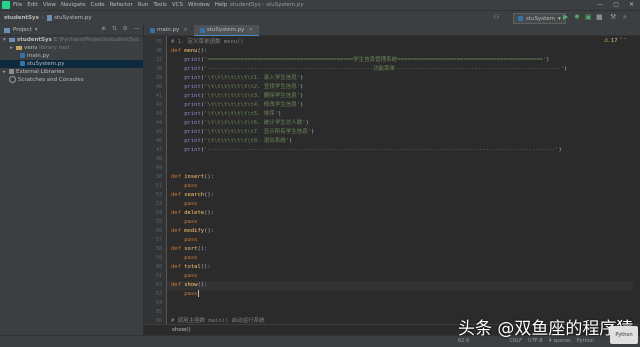 Image resolution: width=640 pixels, height=347 pixels. I want to click on code-line: def insert():, so click(193, 177).